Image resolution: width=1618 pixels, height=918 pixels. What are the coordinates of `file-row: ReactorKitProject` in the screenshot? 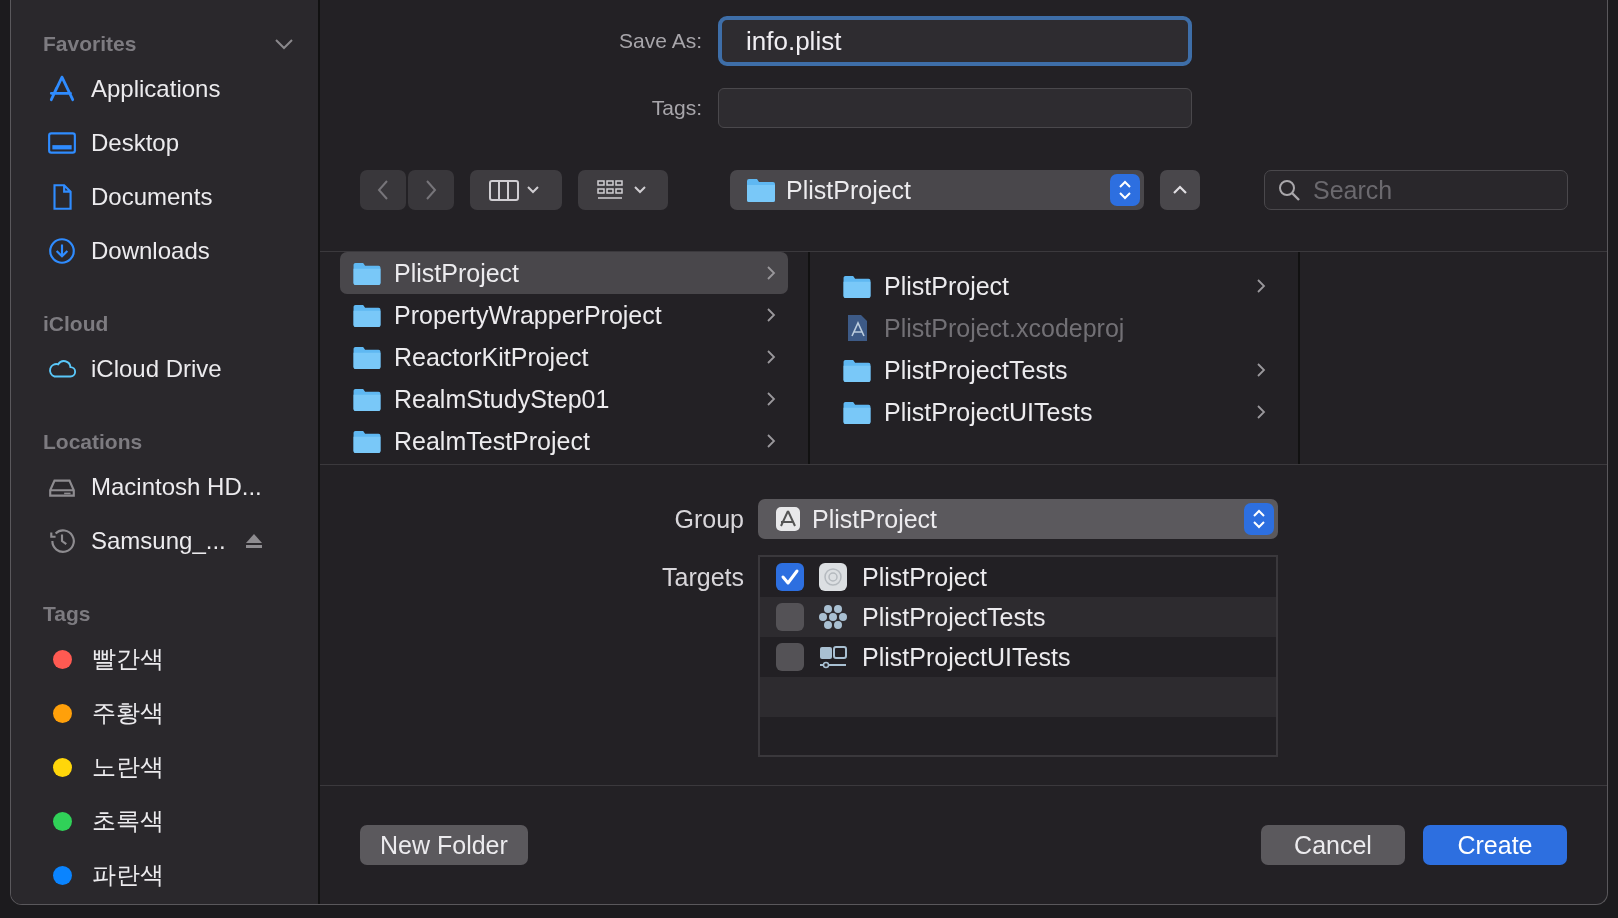 It's located at (564, 357).